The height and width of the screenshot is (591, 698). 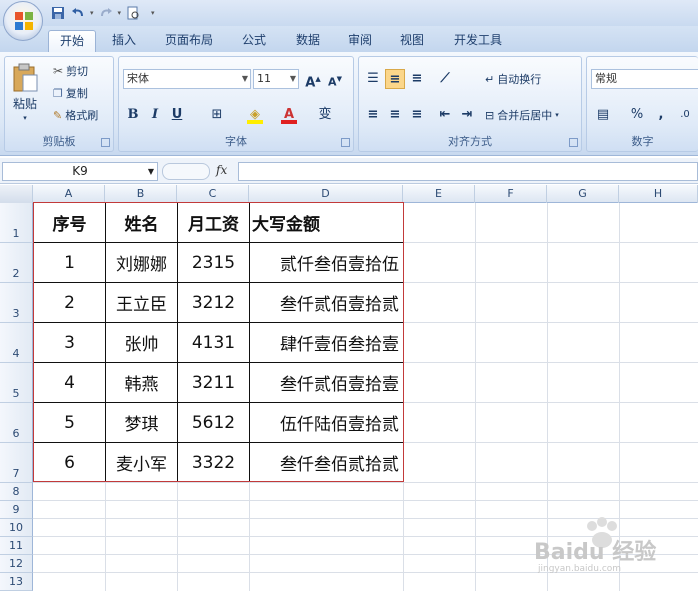 What do you see at coordinates (106, 13) in the screenshot?
I see `redo-icon` at bounding box center [106, 13].